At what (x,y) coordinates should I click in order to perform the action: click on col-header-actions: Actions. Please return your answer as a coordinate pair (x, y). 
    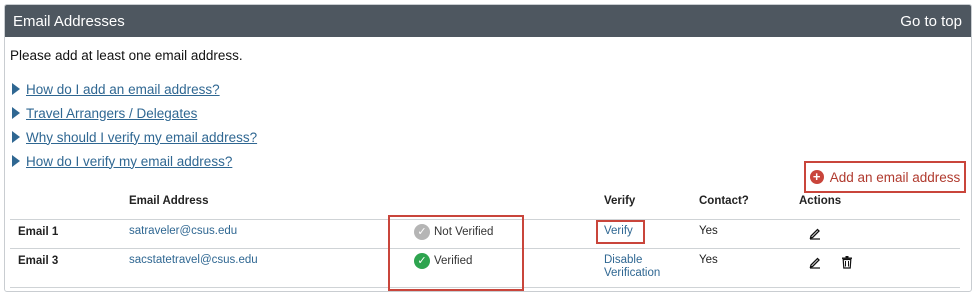
    Looking at the image, I should click on (820, 201).